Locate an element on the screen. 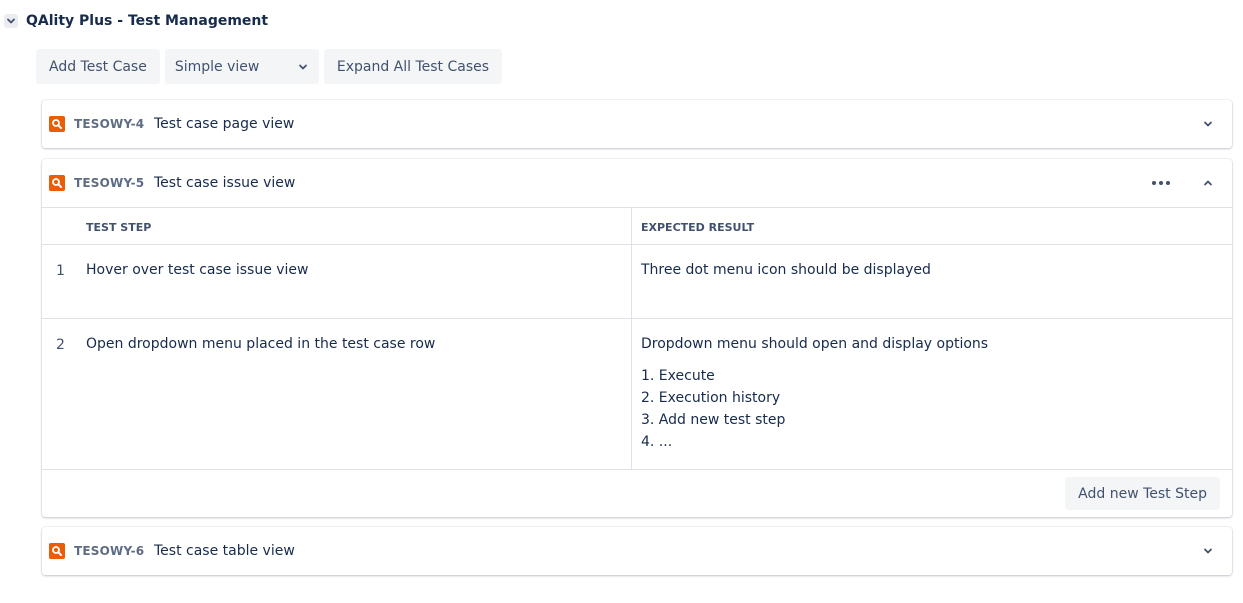 The width and height of the screenshot is (1243, 603). add-test-case-button: Add Test Case is located at coordinates (98, 66).